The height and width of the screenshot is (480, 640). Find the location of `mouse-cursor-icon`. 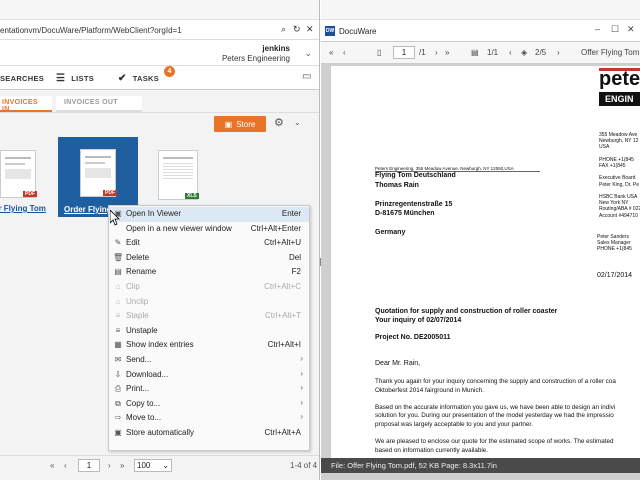

mouse-cursor-icon is located at coordinates (115, 218).